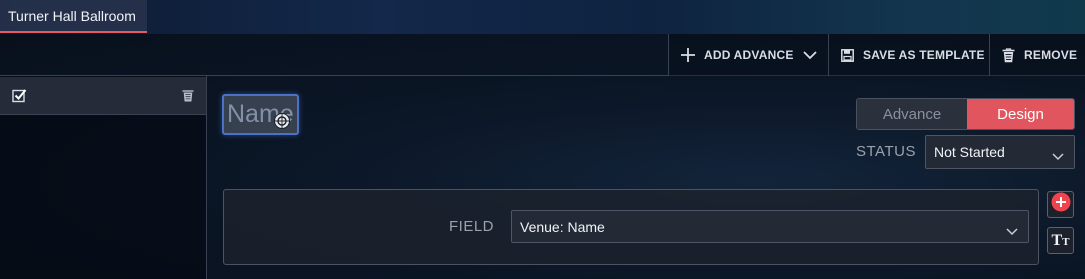 The width and height of the screenshot is (1085, 279). Describe the element at coordinates (20, 98) in the screenshot. I see `checkbox-checked-icon` at that location.